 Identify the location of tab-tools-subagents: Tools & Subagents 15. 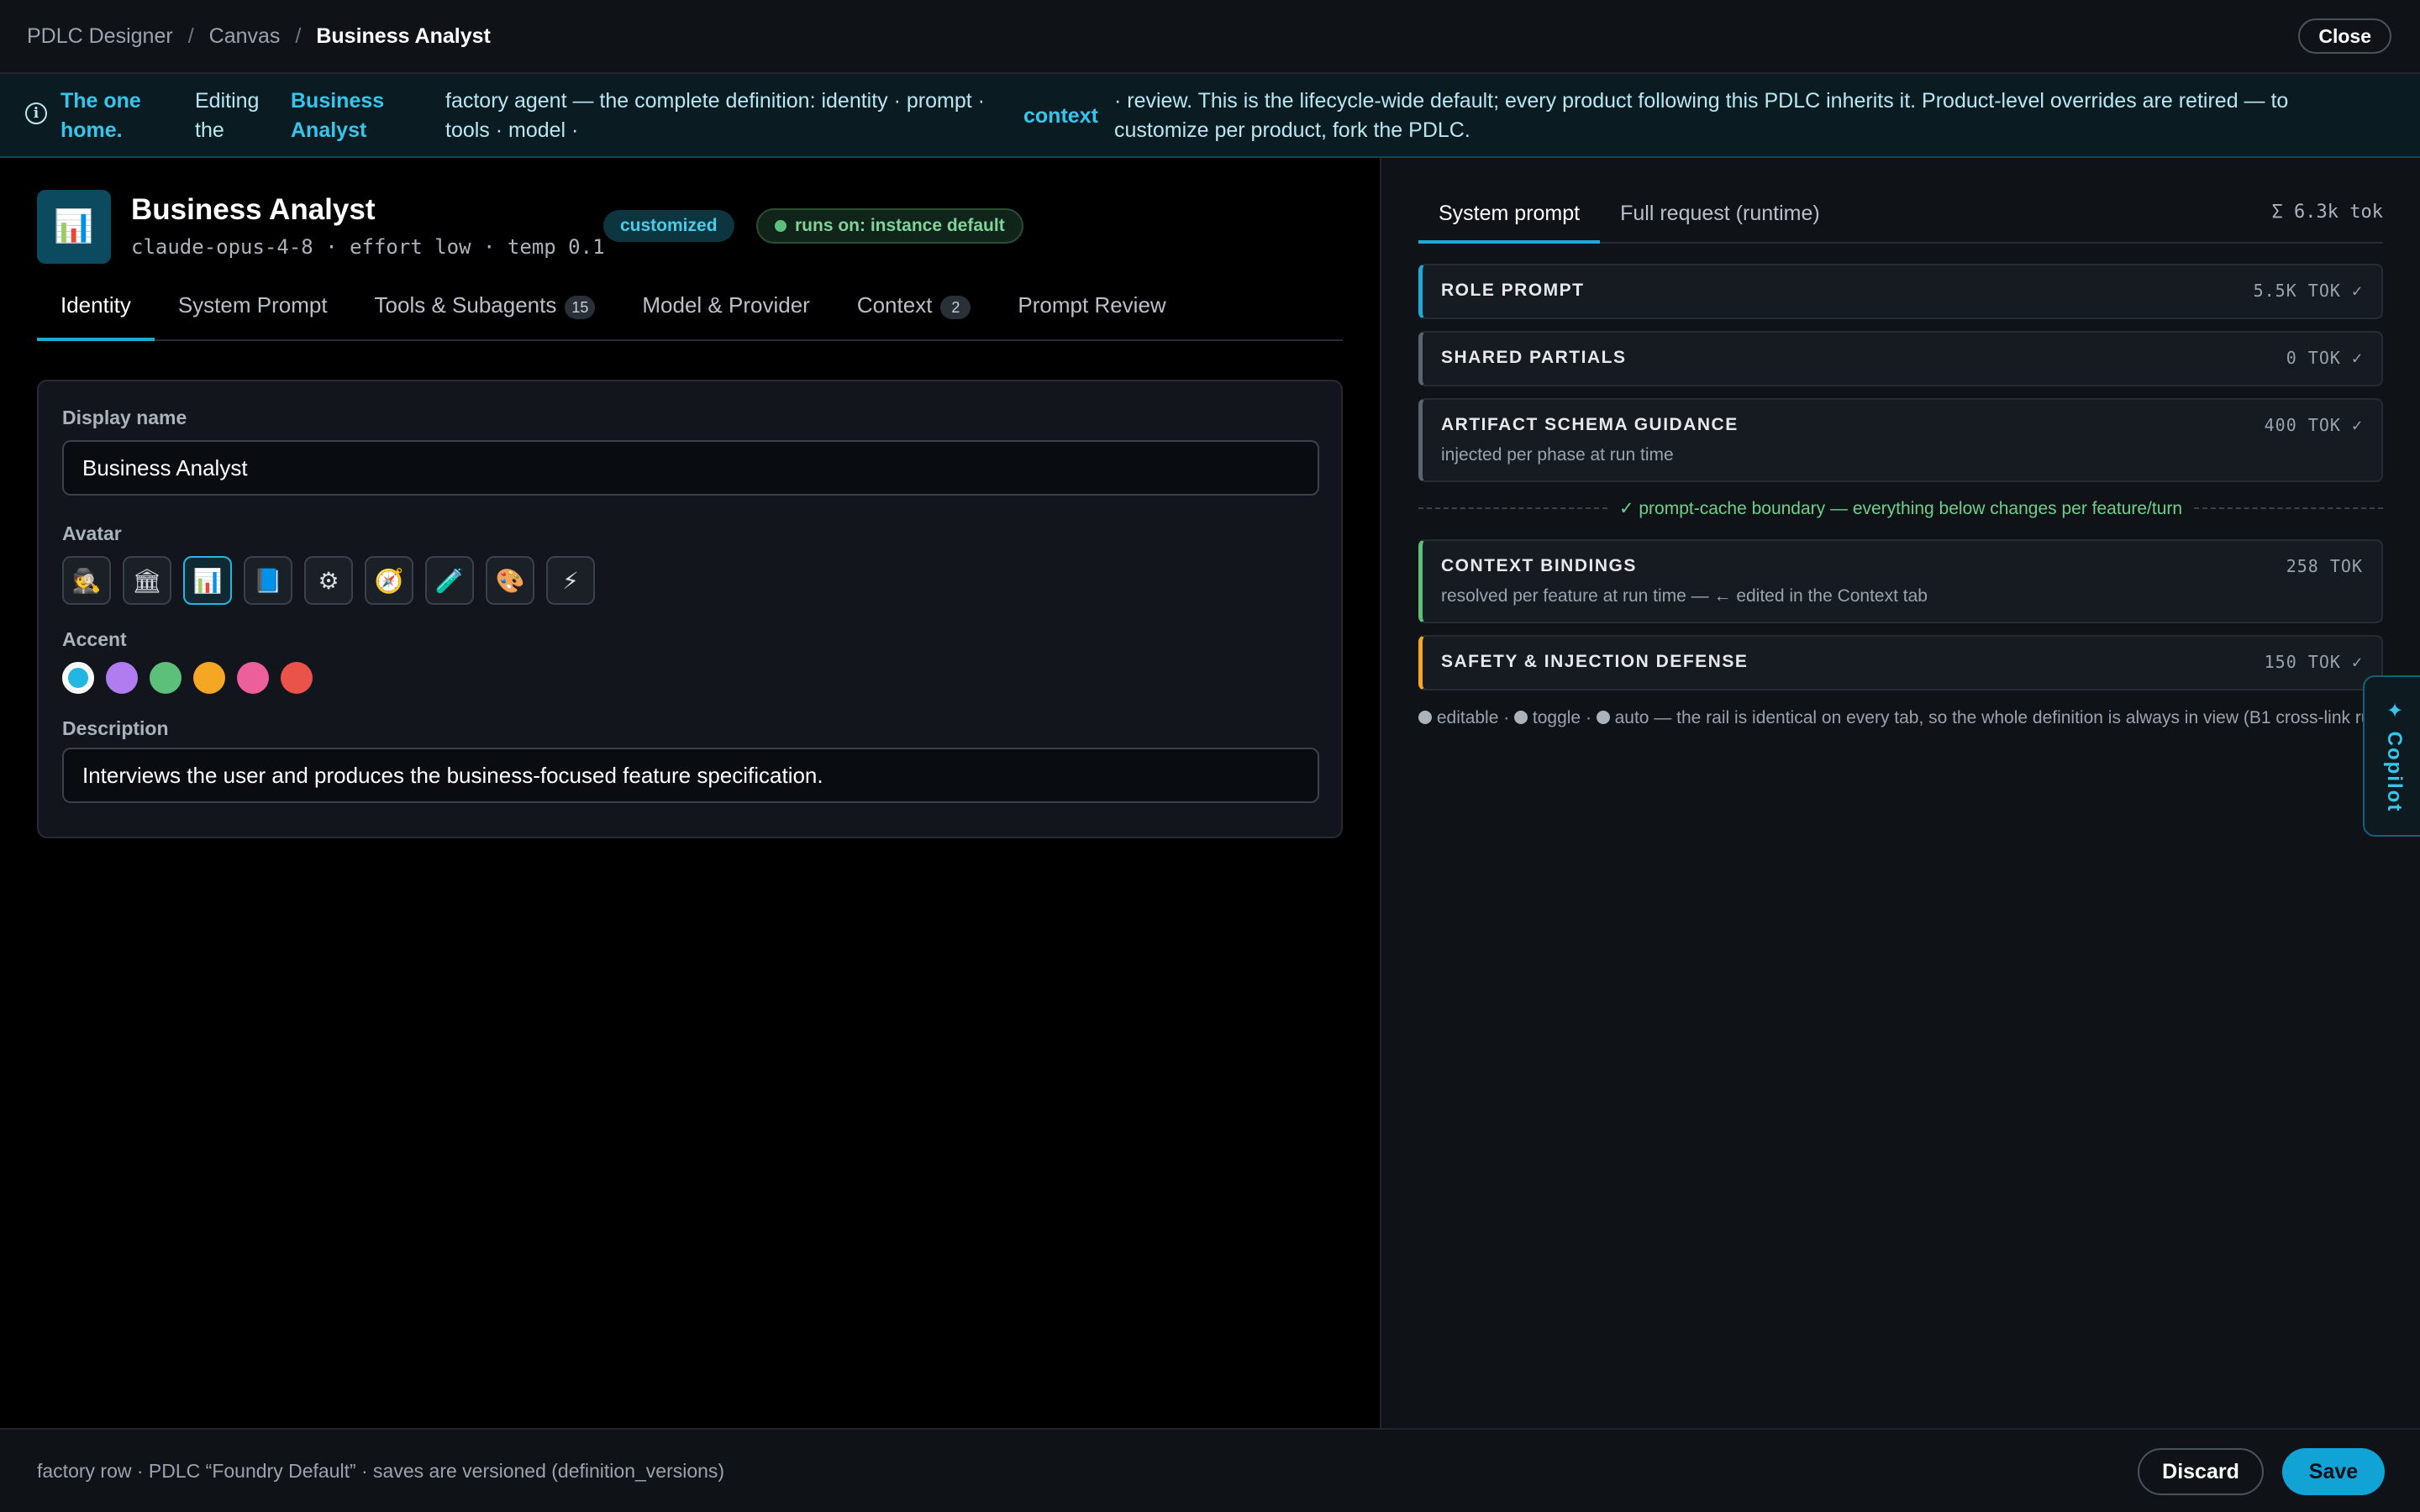
(485, 316).